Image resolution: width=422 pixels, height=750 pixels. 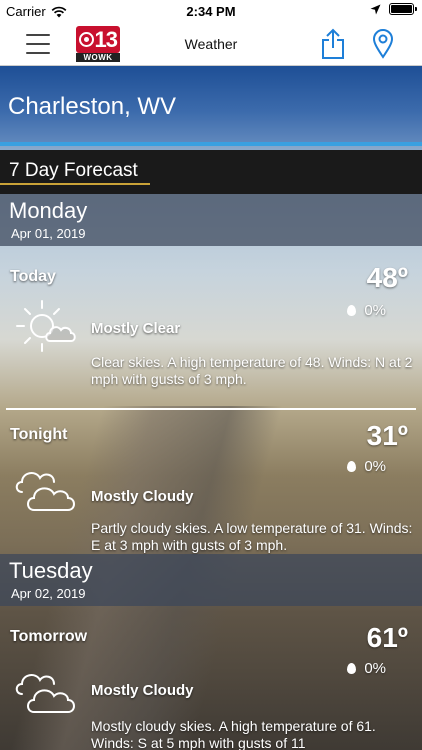 What do you see at coordinates (48, 593) in the screenshot?
I see `day-date: Apr 02, 2019` at bounding box center [48, 593].